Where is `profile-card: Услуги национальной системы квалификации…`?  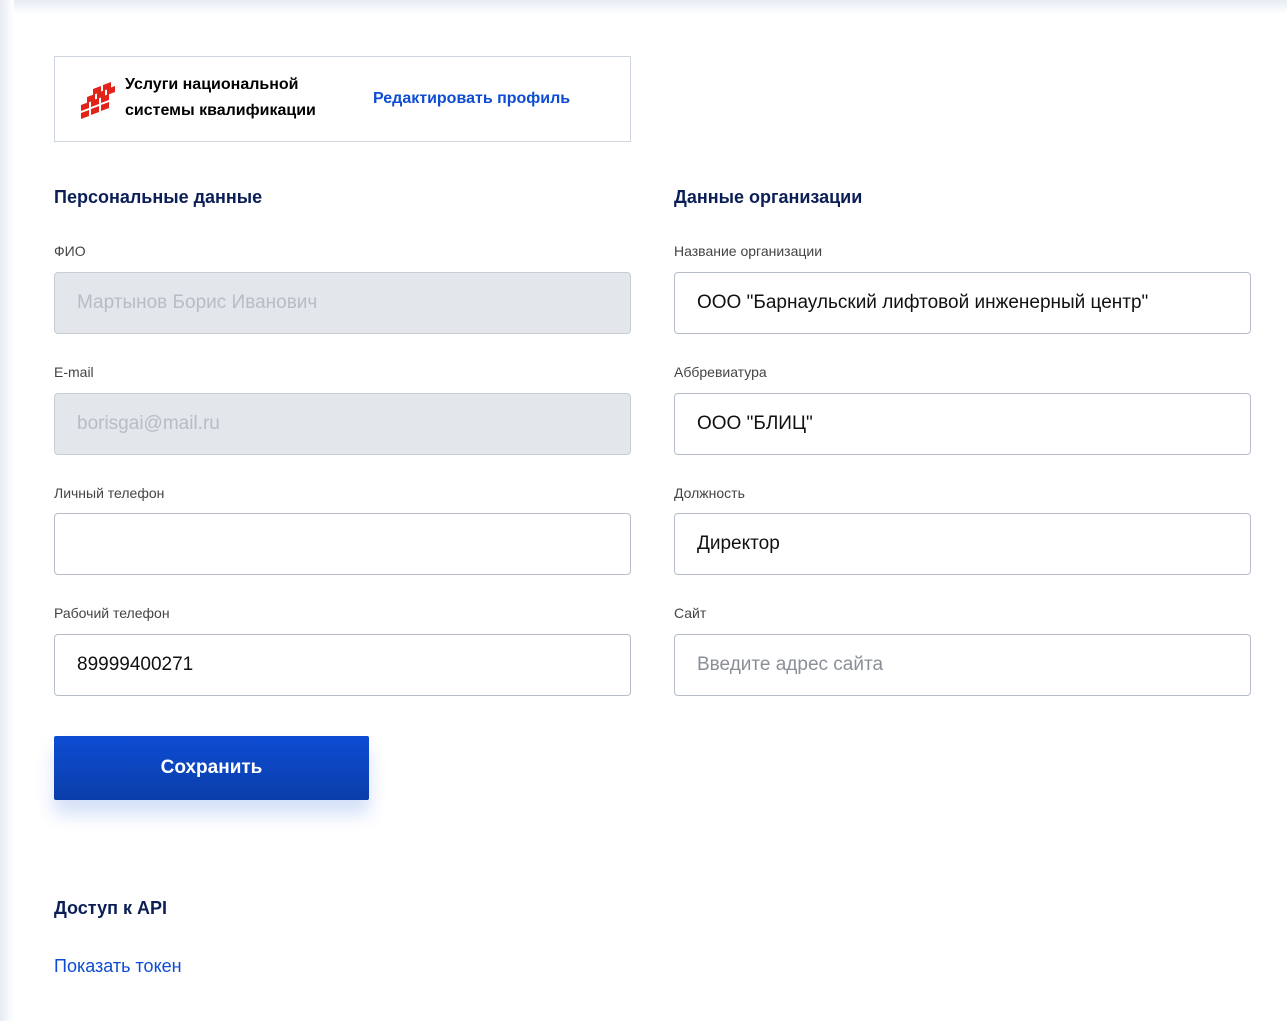 profile-card: Услуги национальной системы квалификации… is located at coordinates (342, 99).